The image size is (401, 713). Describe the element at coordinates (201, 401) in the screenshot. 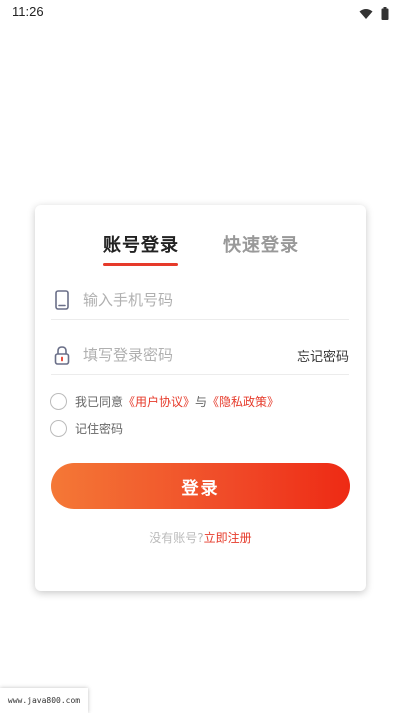

I see `agree-connector: 与` at that location.